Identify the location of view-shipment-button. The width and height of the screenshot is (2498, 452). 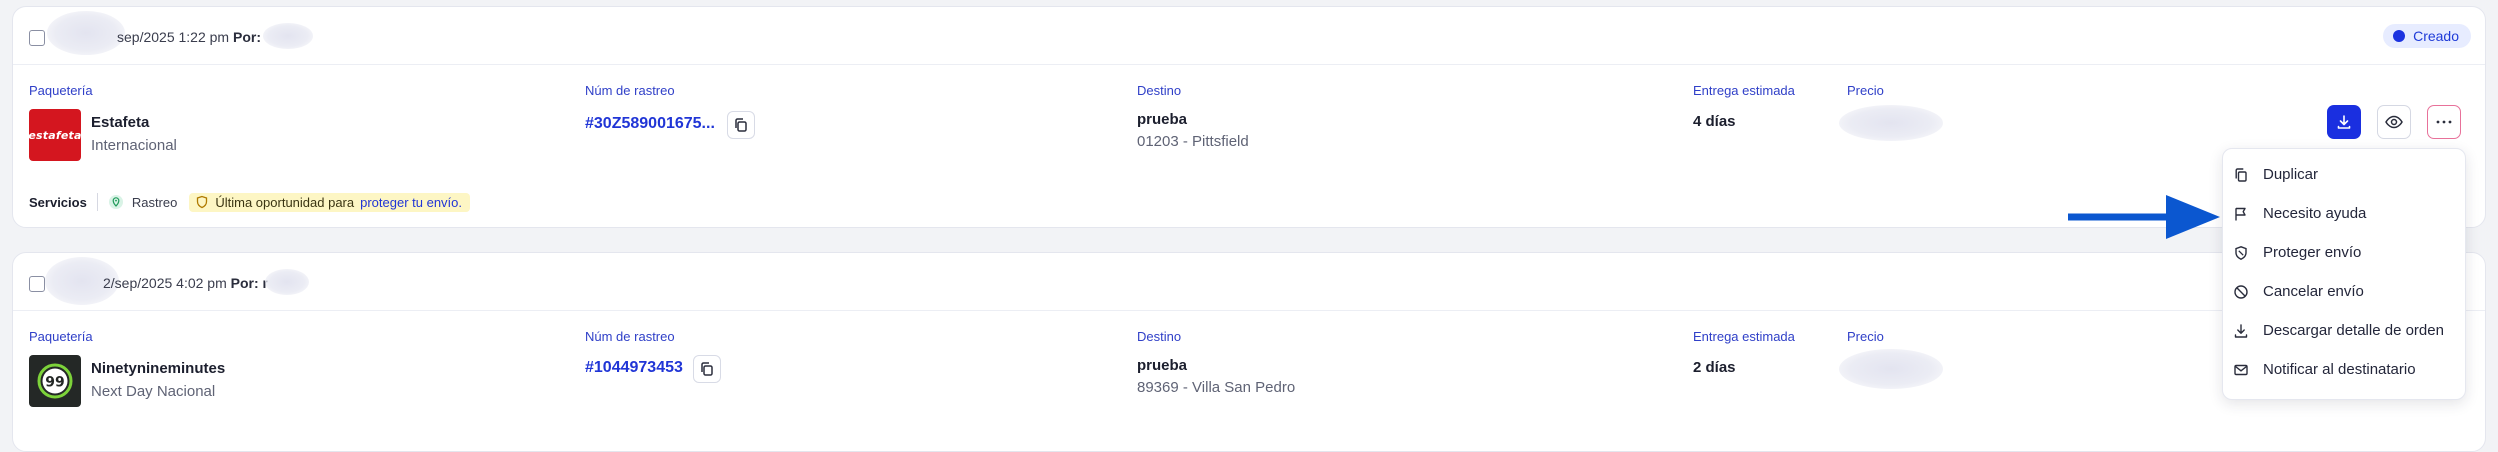
(2394, 122).